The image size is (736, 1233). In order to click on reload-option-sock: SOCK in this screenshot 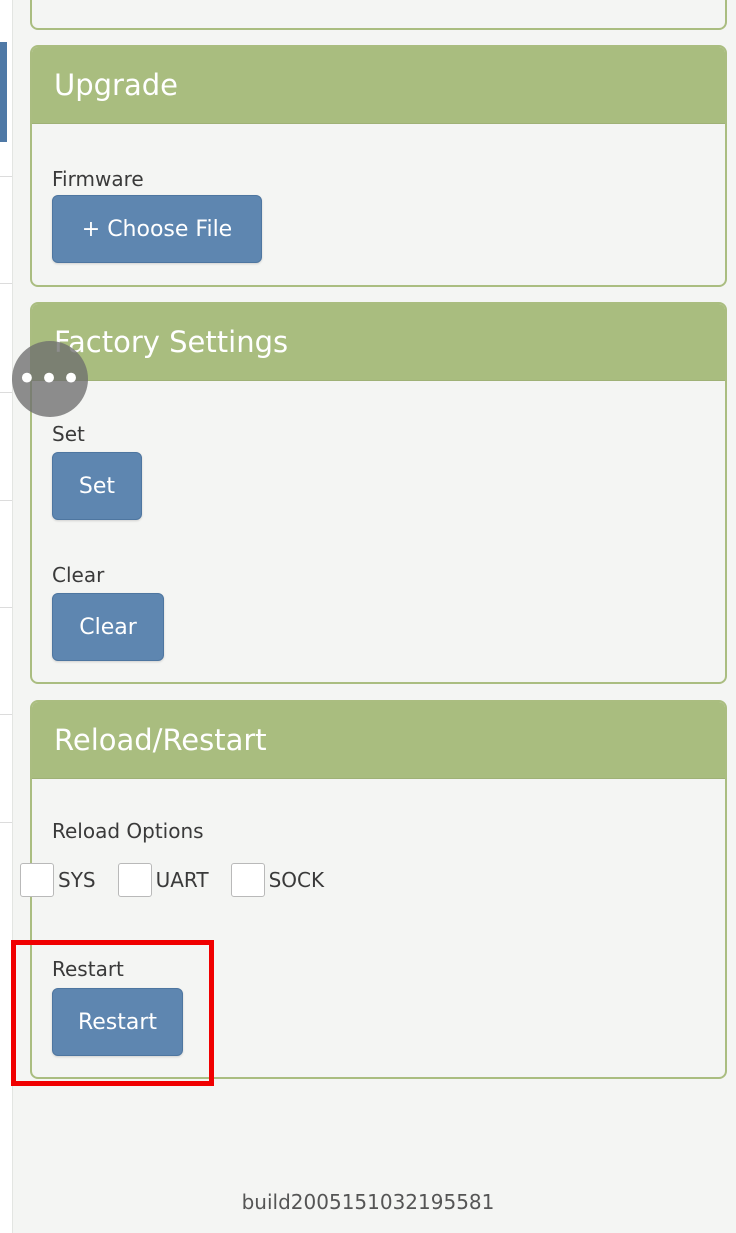, I will do `click(277, 880)`.